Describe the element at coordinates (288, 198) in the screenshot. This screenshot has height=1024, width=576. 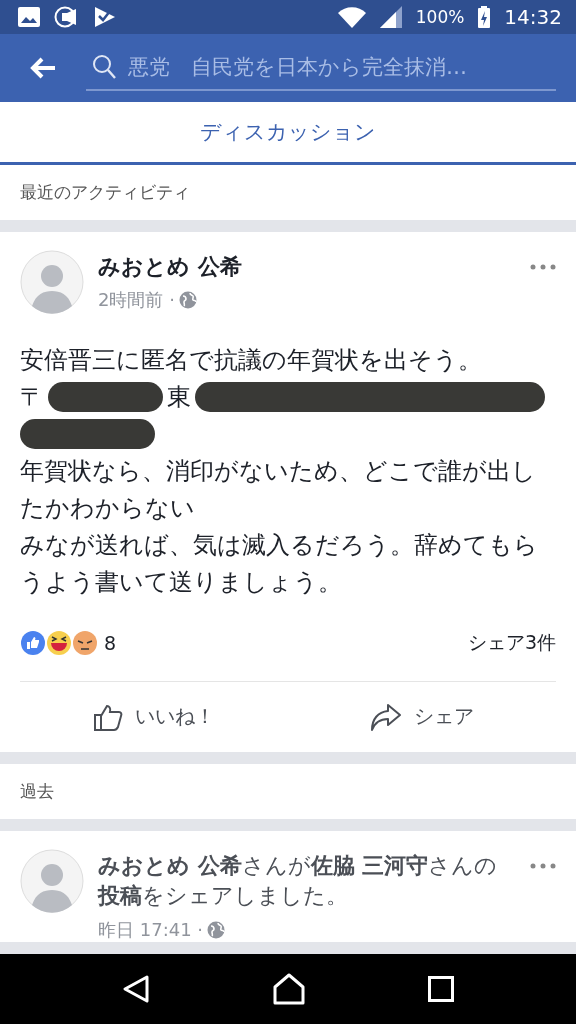
I see `section-heading: 最近のアクティビティ` at that location.